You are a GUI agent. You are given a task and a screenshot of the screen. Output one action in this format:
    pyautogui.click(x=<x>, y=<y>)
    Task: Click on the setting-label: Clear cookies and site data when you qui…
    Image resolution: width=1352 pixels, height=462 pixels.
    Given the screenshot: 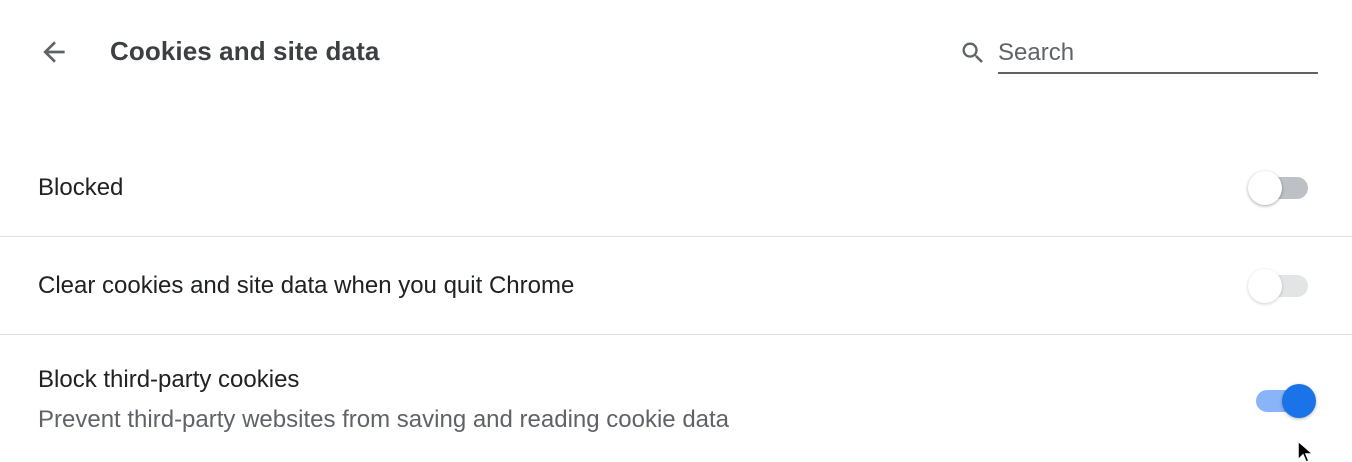 What is the action you would take?
    pyautogui.click(x=306, y=285)
    